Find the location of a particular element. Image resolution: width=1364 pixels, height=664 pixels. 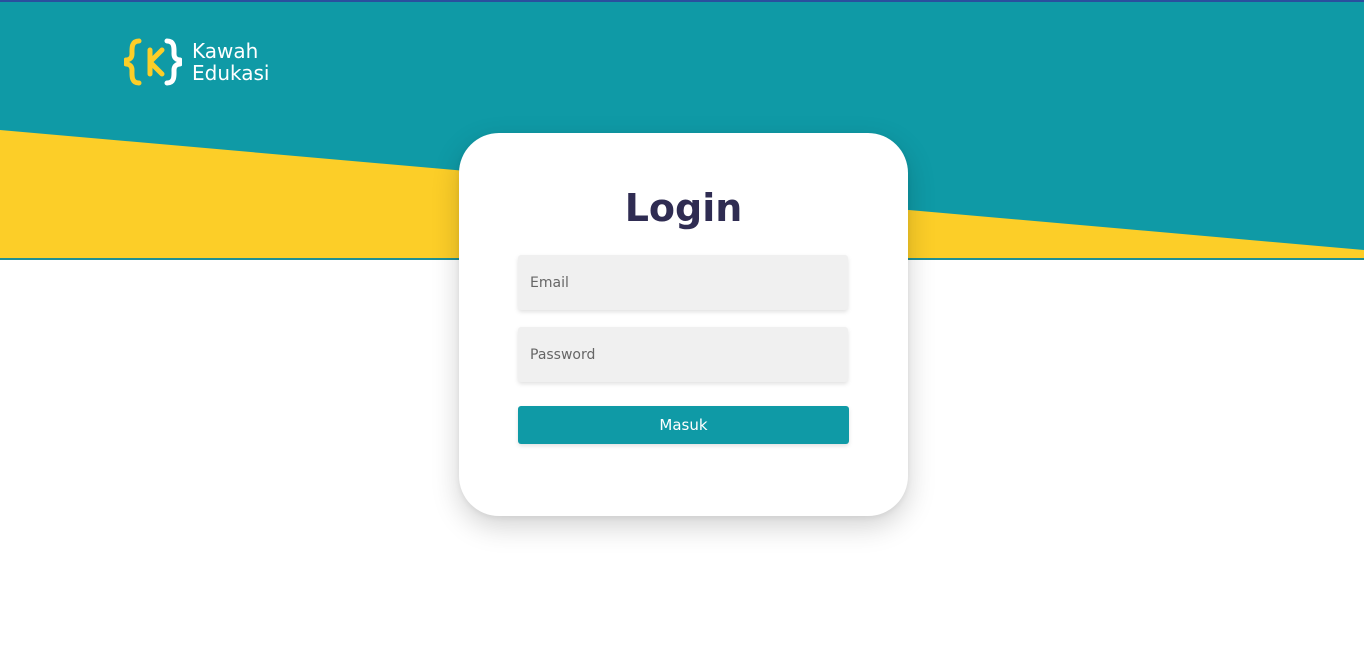

password-field is located at coordinates (683, 354).